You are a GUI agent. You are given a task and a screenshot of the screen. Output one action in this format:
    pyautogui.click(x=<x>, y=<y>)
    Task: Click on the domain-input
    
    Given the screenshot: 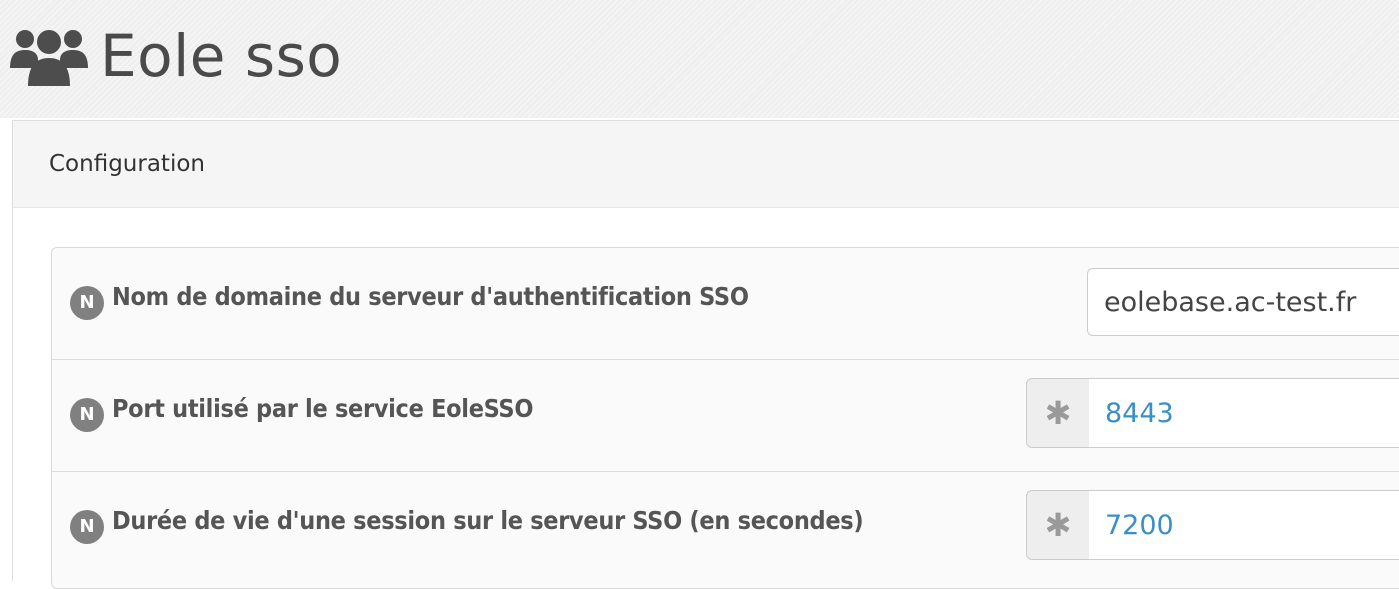 What is the action you would take?
    pyautogui.click(x=1243, y=302)
    